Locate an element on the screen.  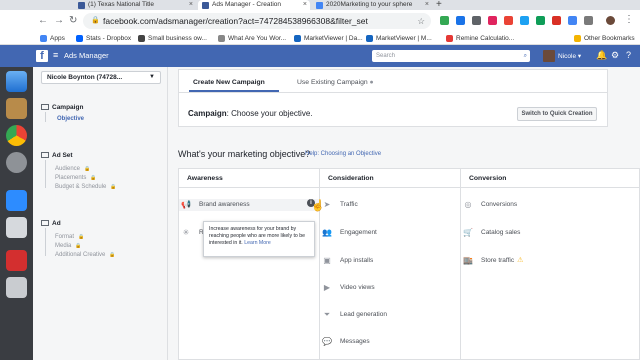
nav-section-campaign: Campaign is located at coordinates (62, 107).